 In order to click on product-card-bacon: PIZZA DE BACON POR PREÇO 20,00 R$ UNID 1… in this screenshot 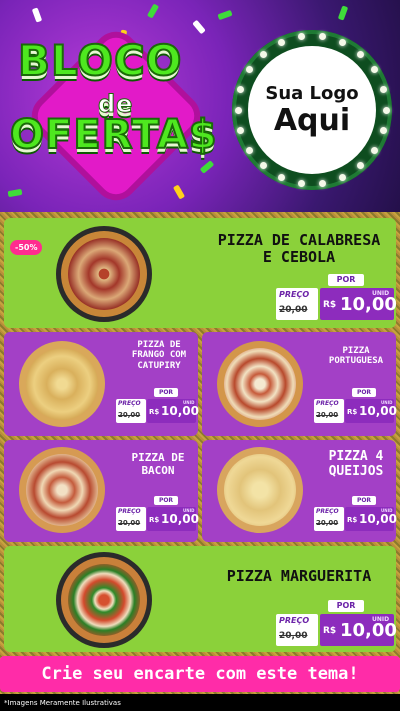, I will do `click(101, 491)`.